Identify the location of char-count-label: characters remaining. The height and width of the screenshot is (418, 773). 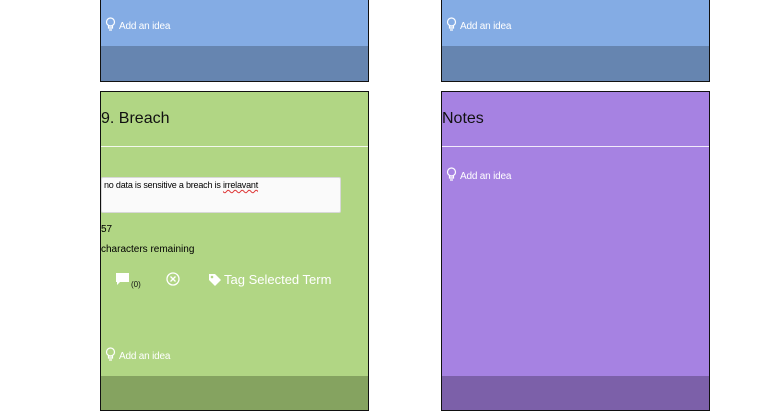
(148, 249).